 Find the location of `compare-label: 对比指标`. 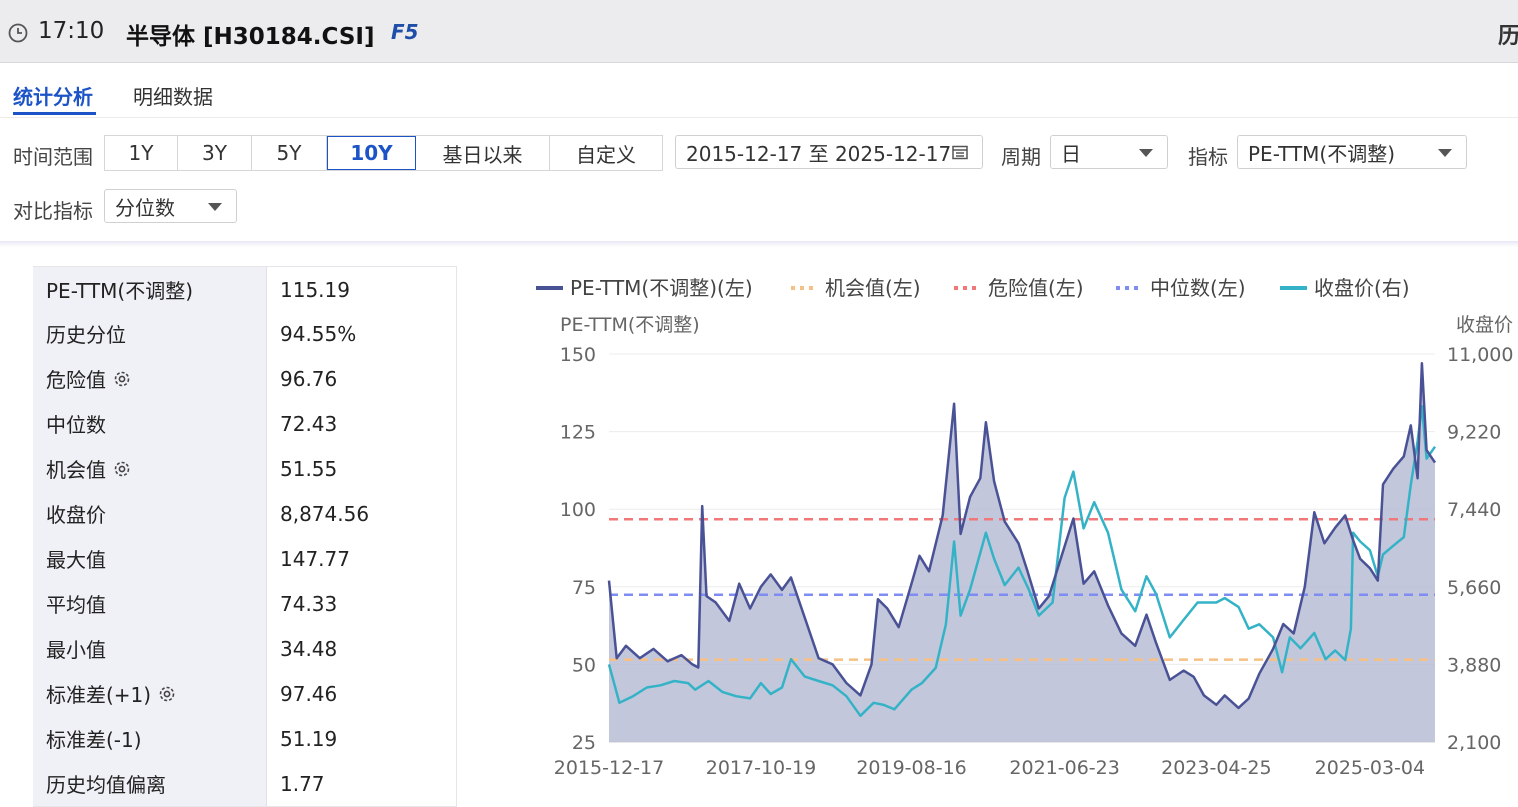

compare-label: 对比指标 is located at coordinates (53, 211).